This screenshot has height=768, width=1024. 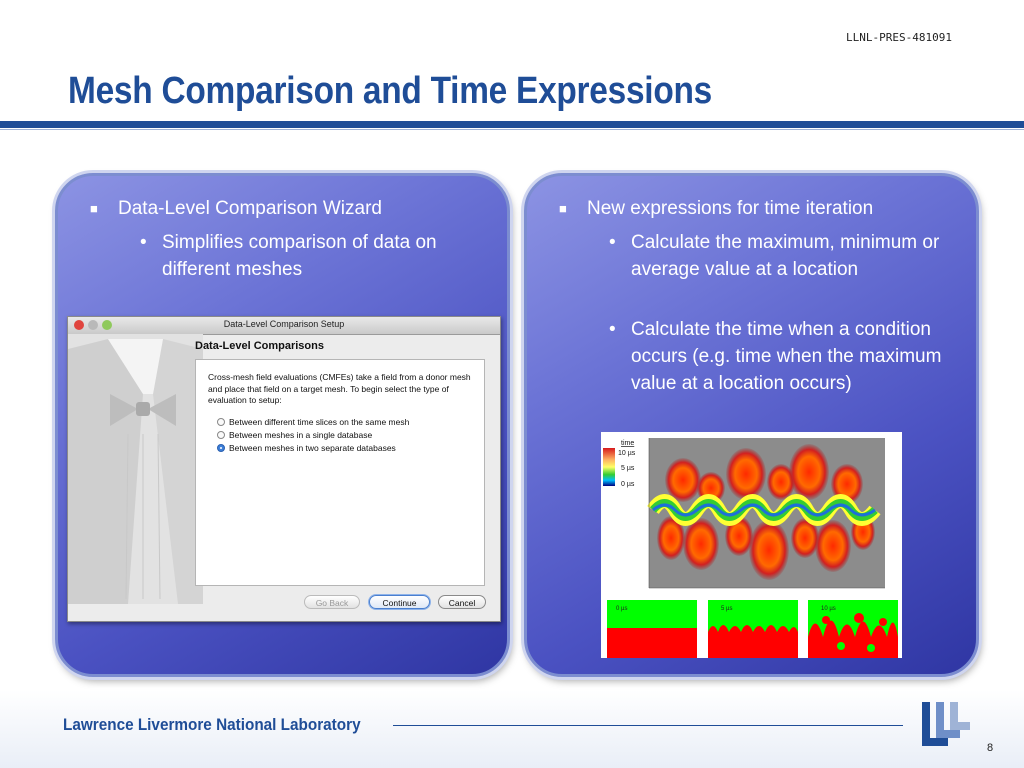 What do you see at coordinates (627, 443) in the screenshot?
I see `legend-title: time` at bounding box center [627, 443].